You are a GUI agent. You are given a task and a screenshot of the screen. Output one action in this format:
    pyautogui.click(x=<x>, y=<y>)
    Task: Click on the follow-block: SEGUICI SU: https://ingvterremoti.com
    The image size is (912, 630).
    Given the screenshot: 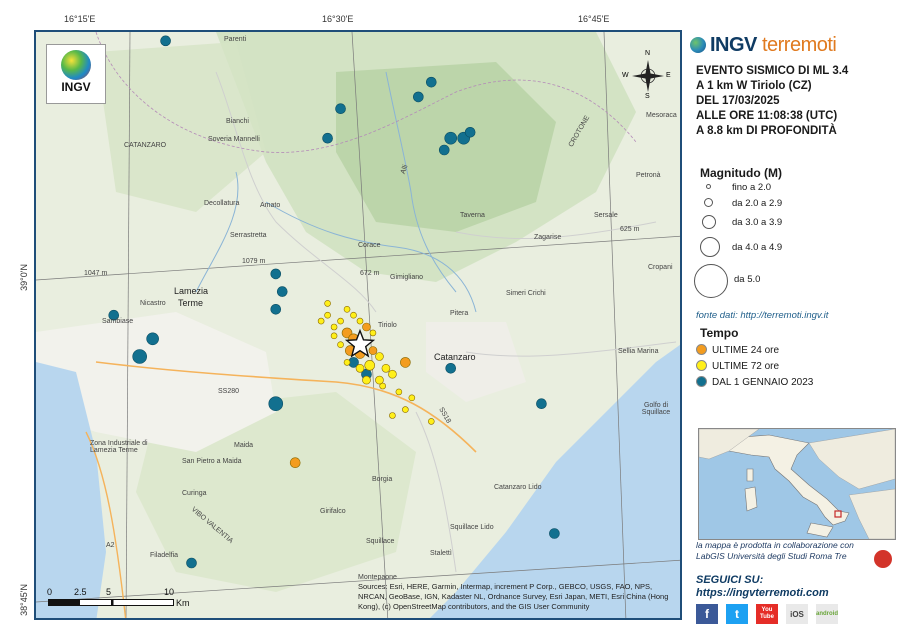 What is the action you would take?
    pyautogui.click(x=762, y=587)
    